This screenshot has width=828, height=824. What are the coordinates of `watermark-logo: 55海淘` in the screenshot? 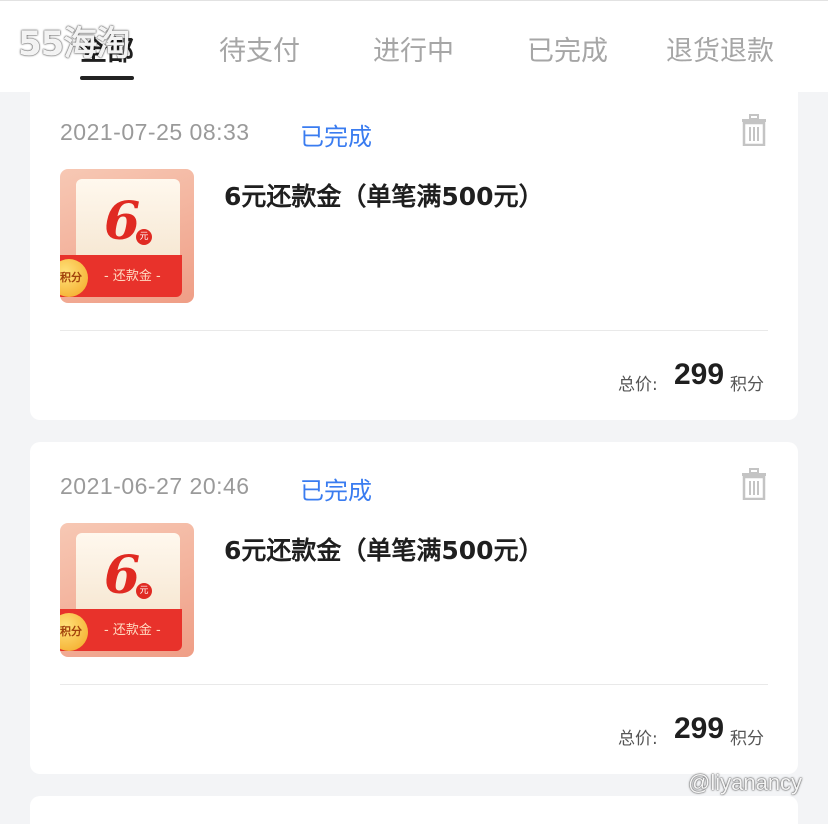 It's located at (74, 44).